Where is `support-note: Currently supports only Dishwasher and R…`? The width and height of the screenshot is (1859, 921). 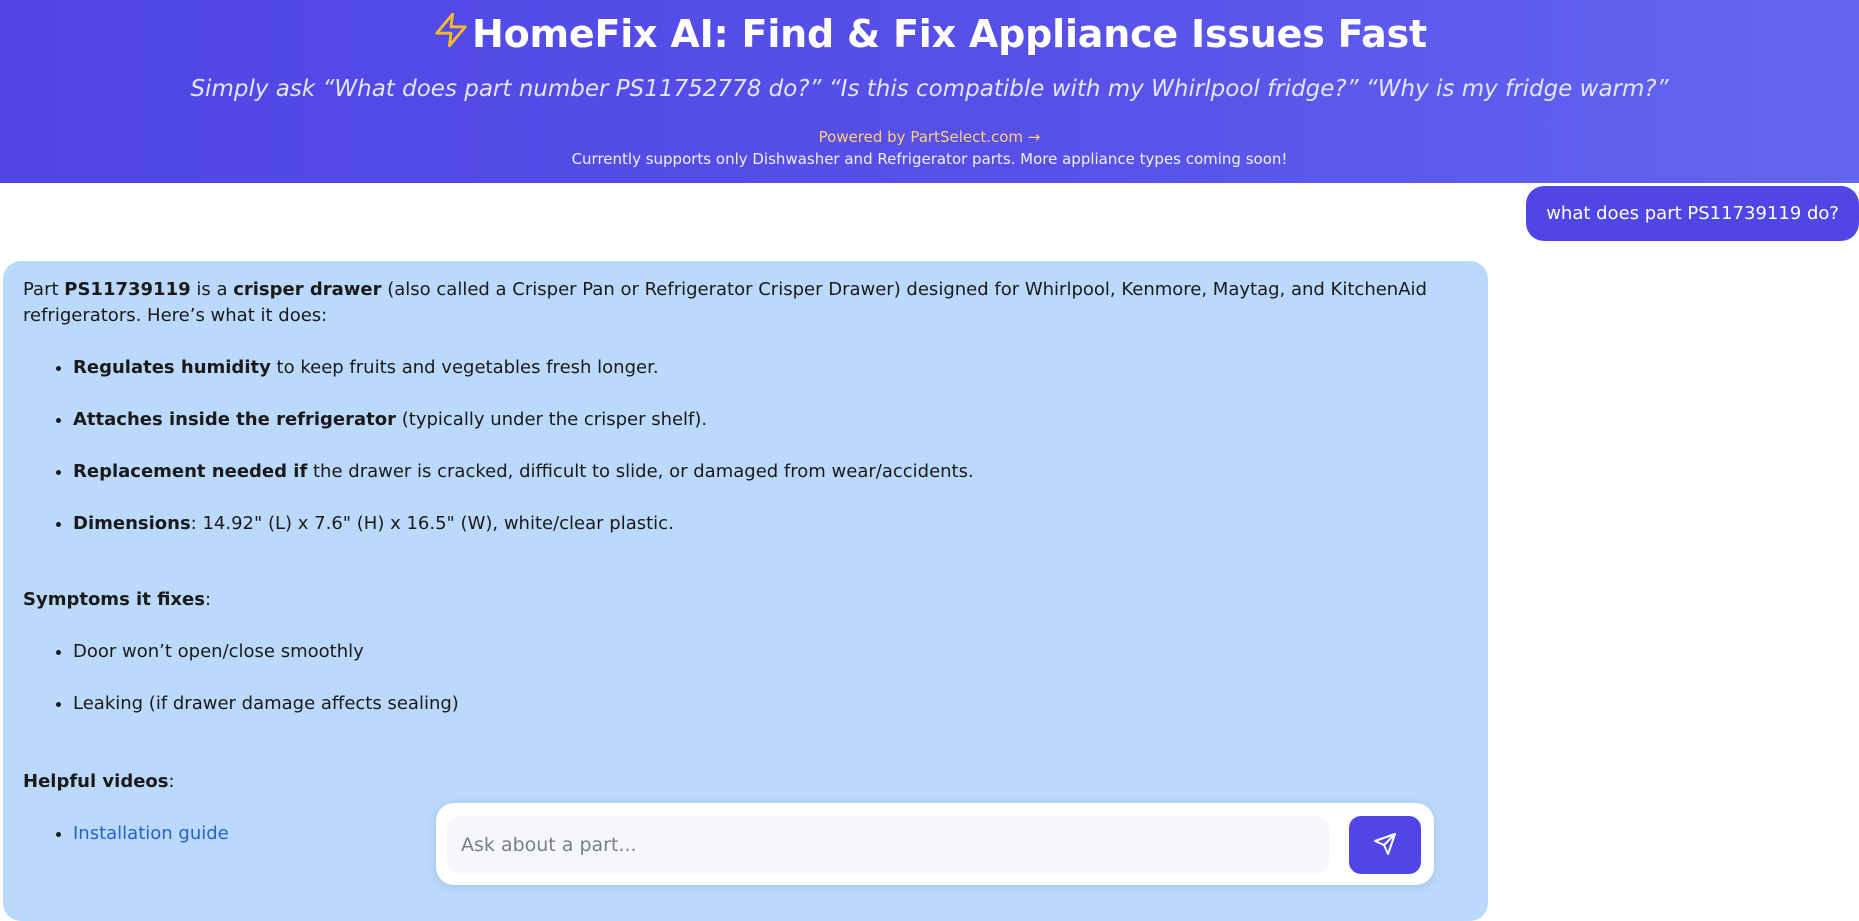
support-note: Currently supports only Dishwasher and R… is located at coordinates (929, 159).